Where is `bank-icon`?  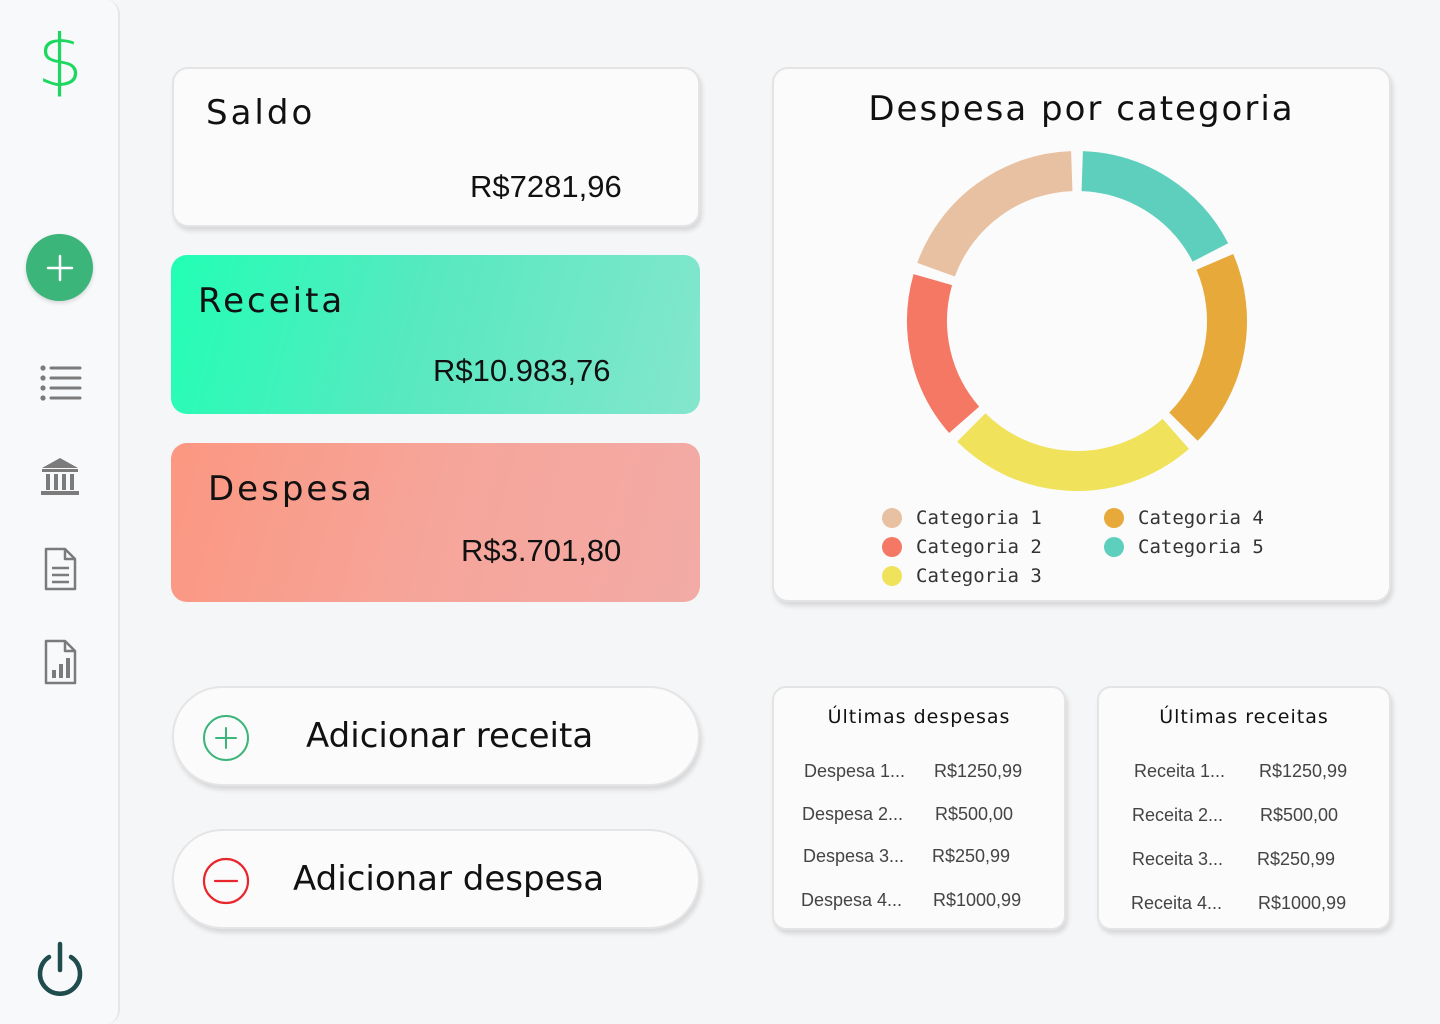 bank-icon is located at coordinates (60, 476).